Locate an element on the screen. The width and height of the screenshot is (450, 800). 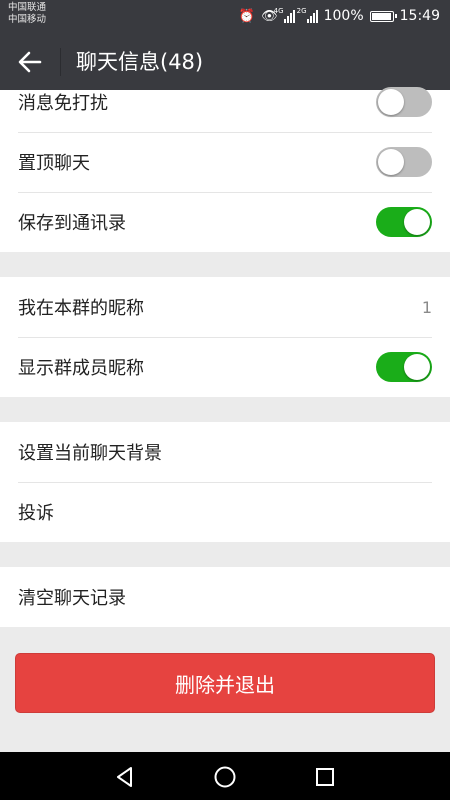
report-label: 投诉 is located at coordinates (36, 513).